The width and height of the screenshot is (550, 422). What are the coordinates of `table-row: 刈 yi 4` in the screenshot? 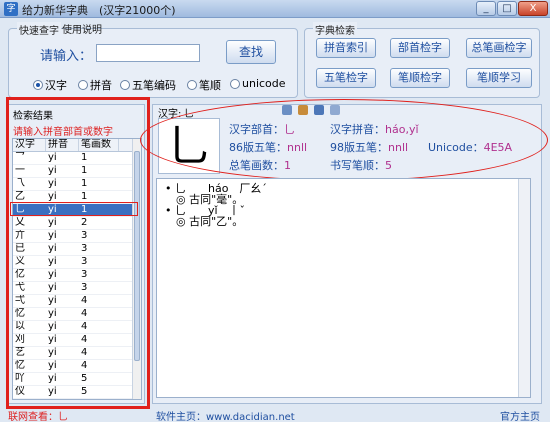 It's located at (77, 340).